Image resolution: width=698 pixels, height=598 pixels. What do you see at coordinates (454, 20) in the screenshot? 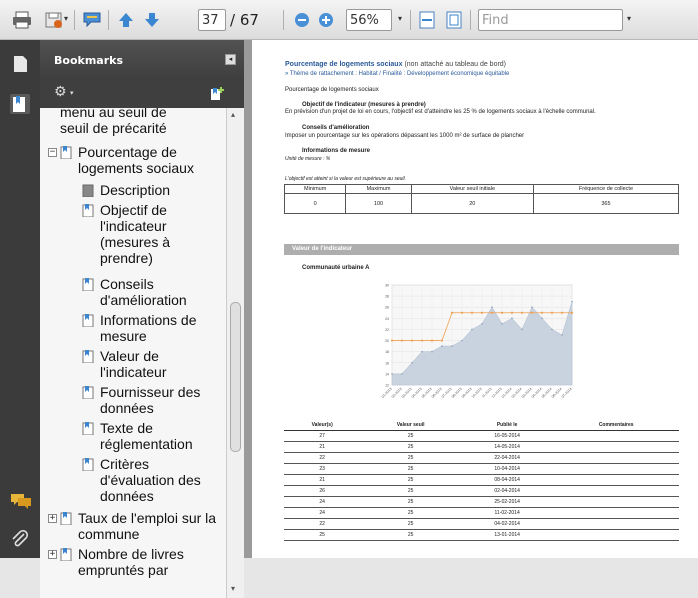
I see `fit-page-button` at bounding box center [454, 20].